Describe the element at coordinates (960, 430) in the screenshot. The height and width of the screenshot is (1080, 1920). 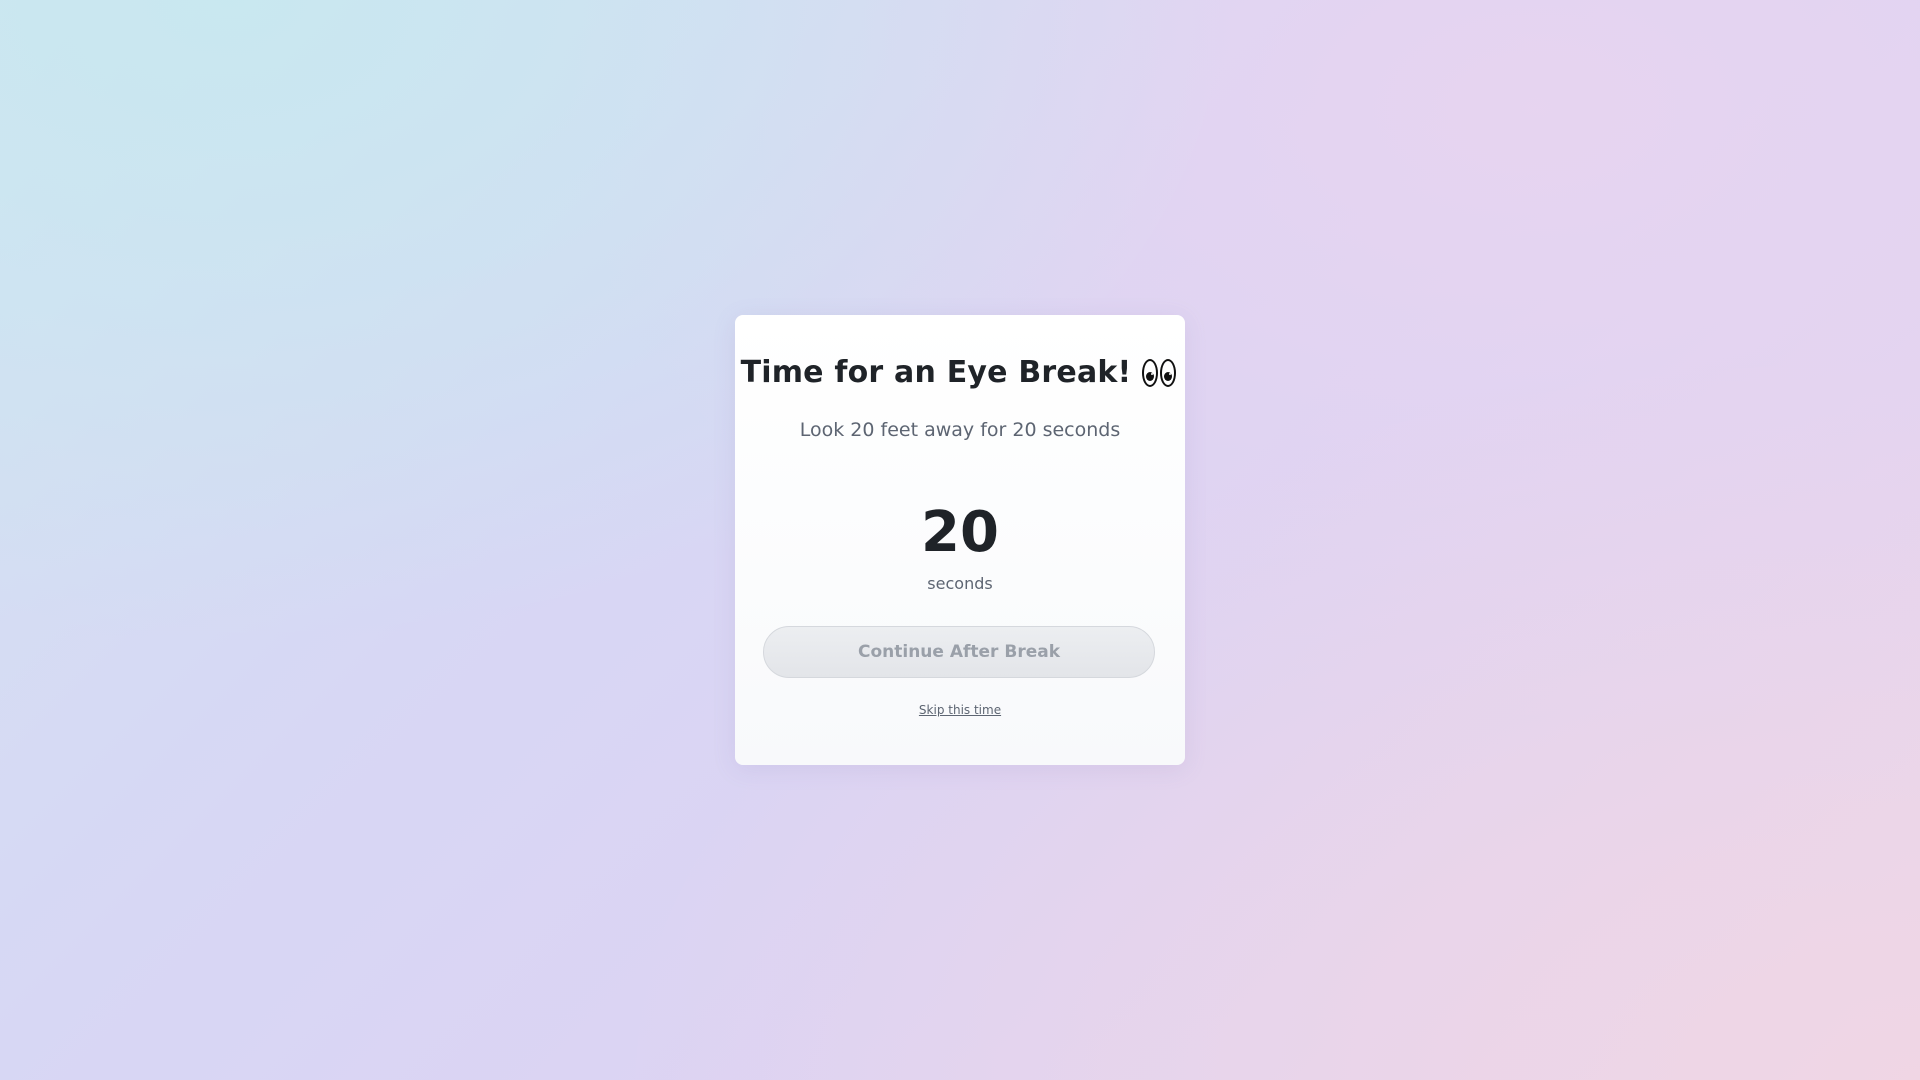
I see `dialog-subtitle: Look 20 feet away for 20 seconds` at that location.